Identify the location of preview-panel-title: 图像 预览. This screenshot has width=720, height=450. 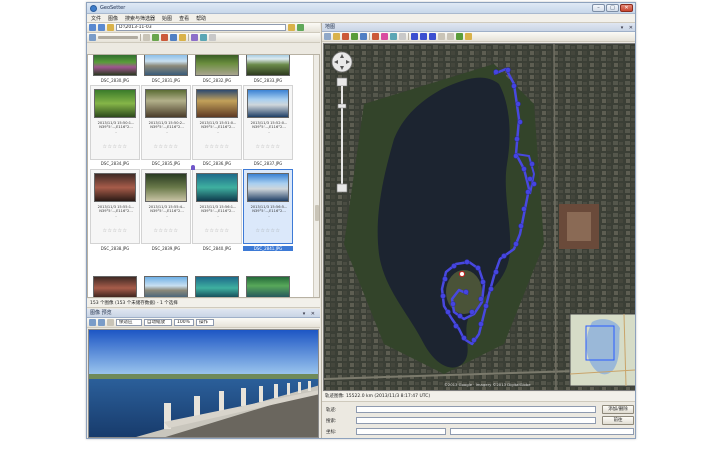
(101, 313).